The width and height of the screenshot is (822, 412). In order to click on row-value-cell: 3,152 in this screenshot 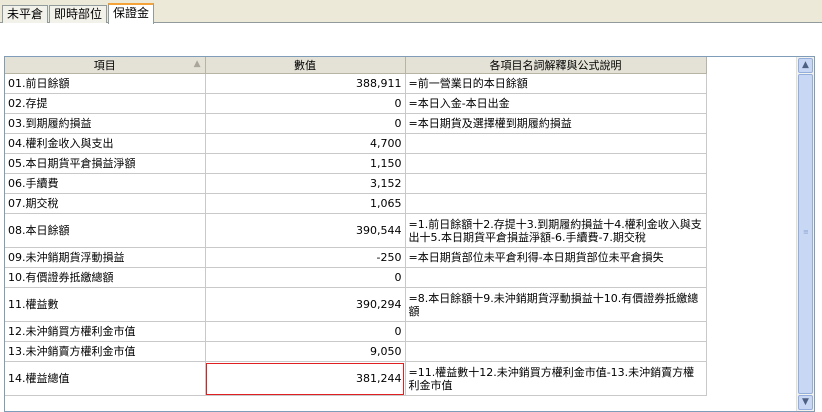, I will do `click(305, 183)`.